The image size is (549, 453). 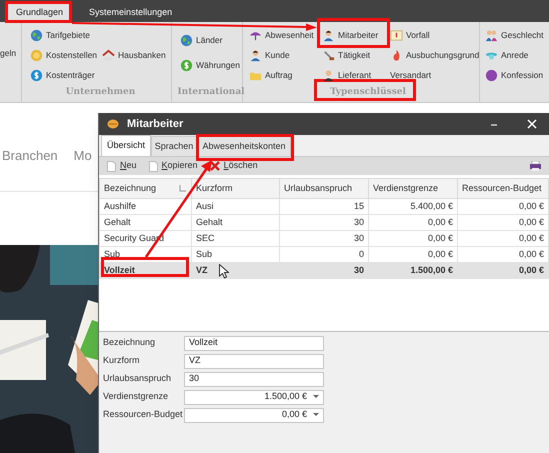 I want to click on column-header: Bezeichnung, so click(x=146, y=188).